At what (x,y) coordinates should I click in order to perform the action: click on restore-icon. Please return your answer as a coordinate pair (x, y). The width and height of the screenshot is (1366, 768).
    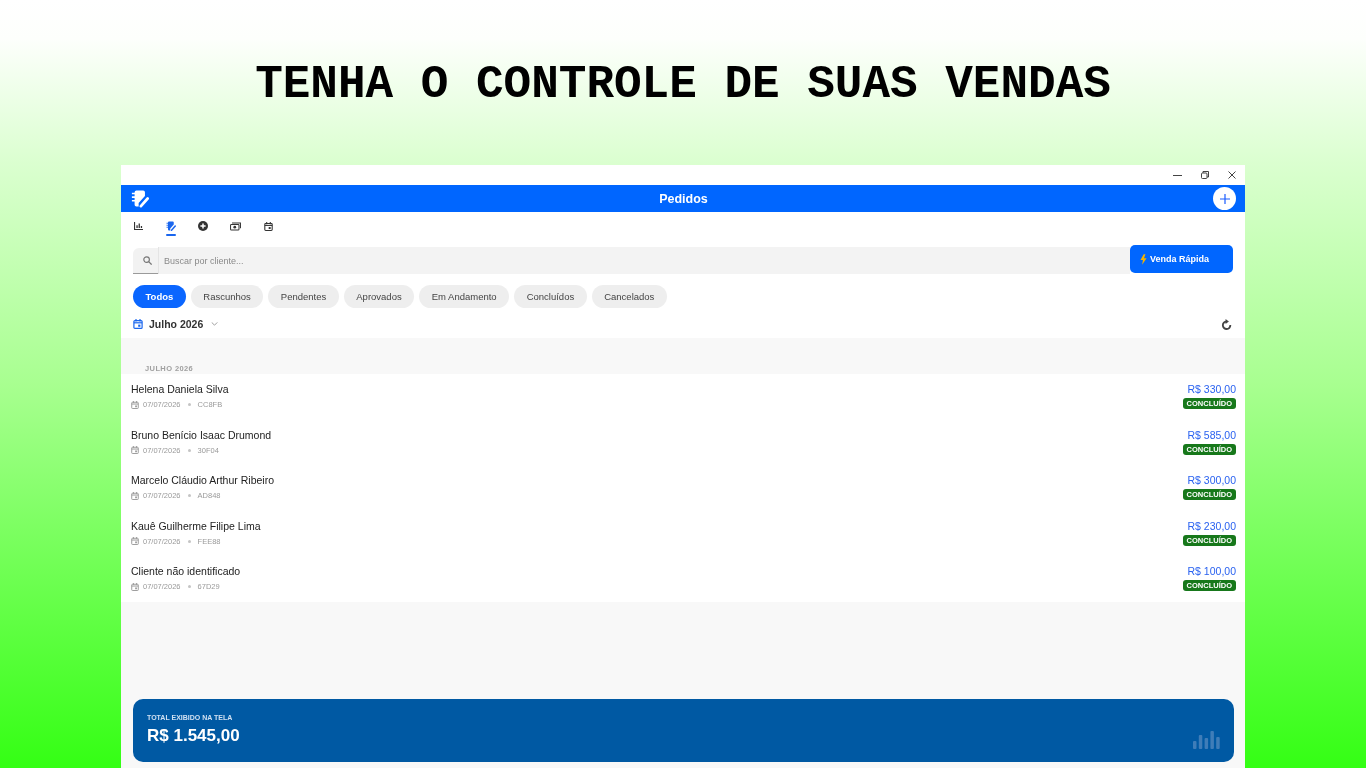
    Looking at the image, I should click on (1204, 175).